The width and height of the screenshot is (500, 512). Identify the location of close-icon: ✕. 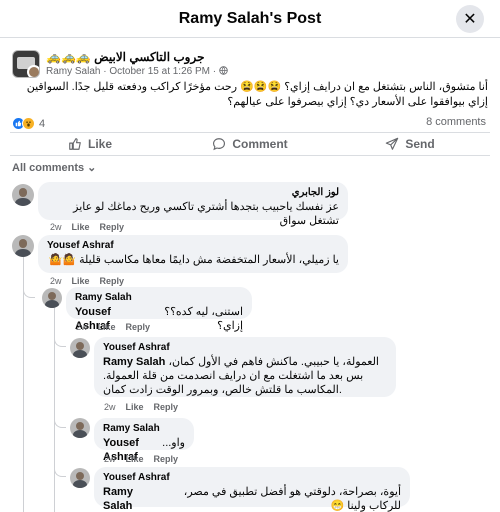
(470, 19).